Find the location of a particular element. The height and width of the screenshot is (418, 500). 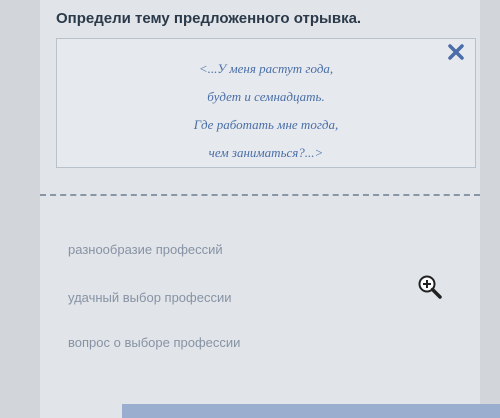

answer-drop-zone-divider is located at coordinates (260, 195).